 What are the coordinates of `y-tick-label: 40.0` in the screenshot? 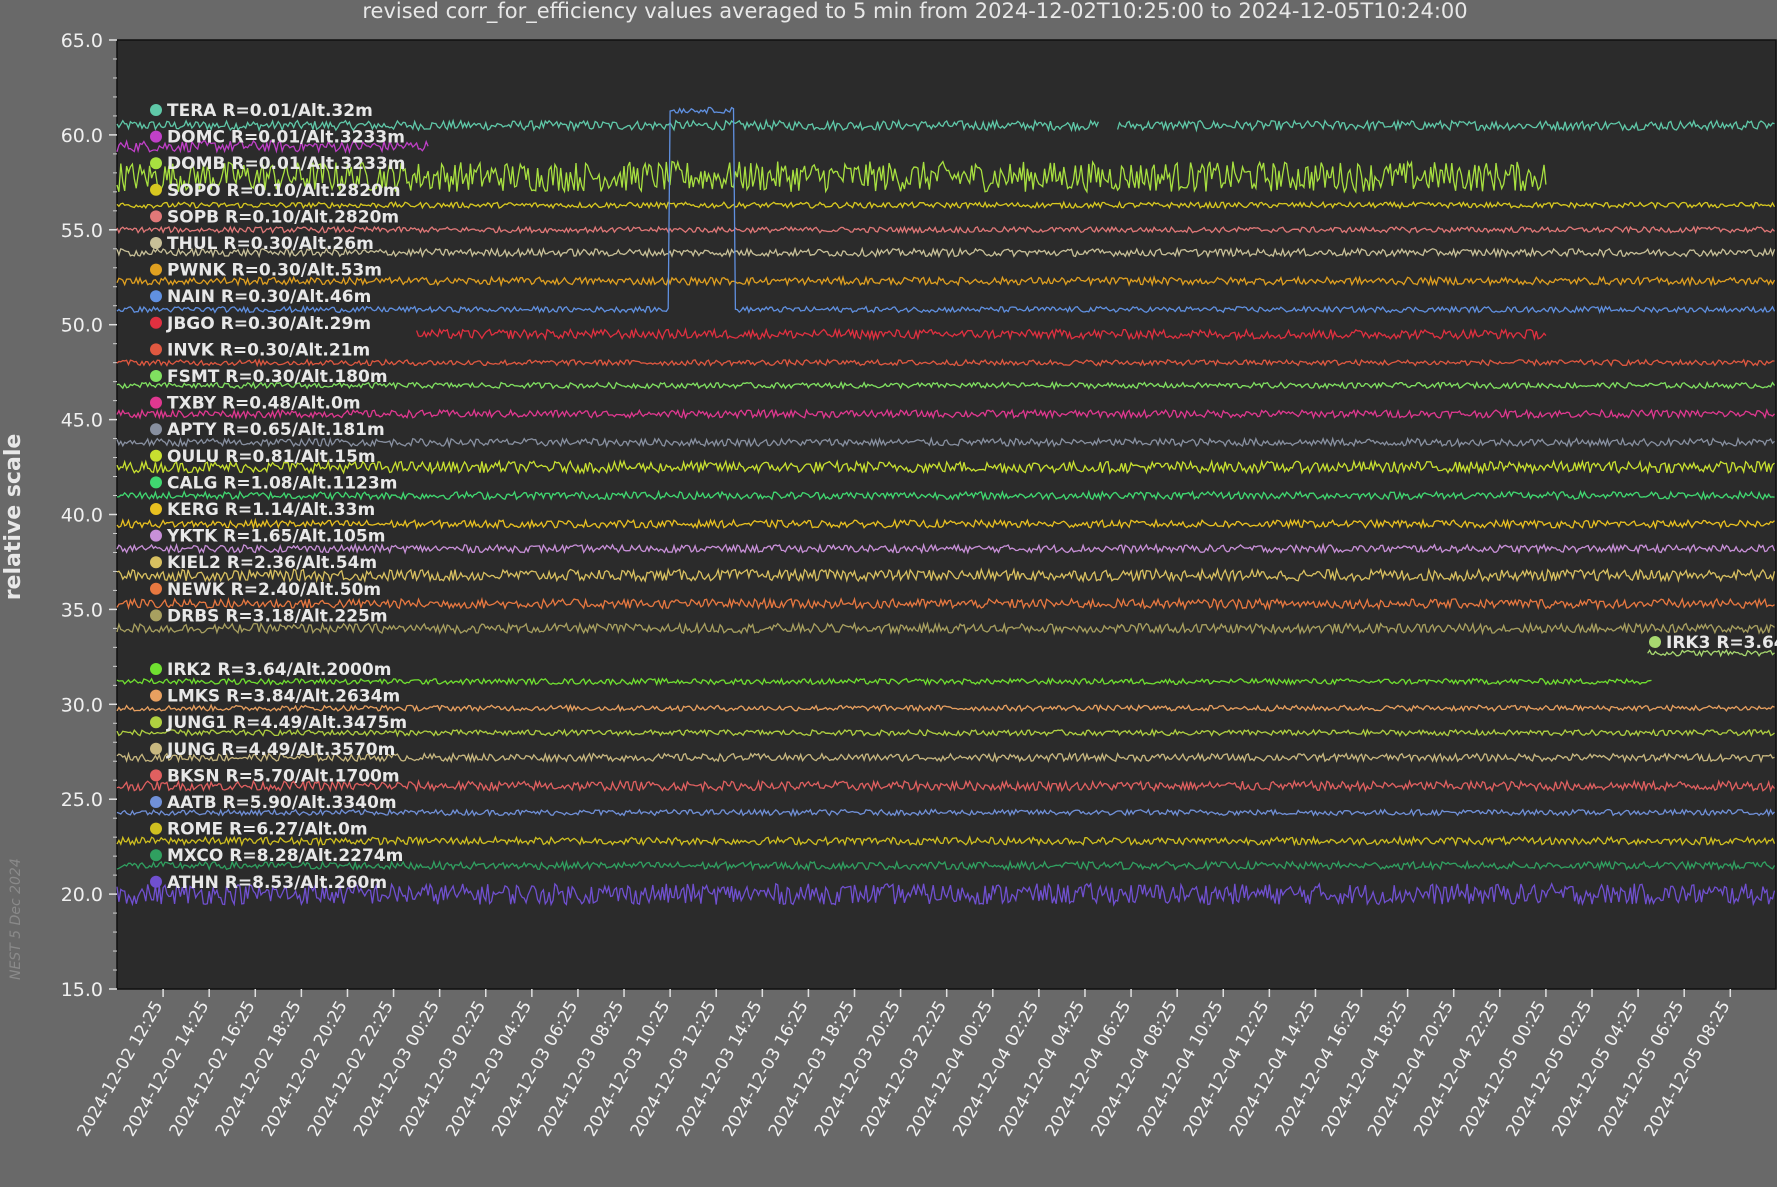 It's located at (82, 516).